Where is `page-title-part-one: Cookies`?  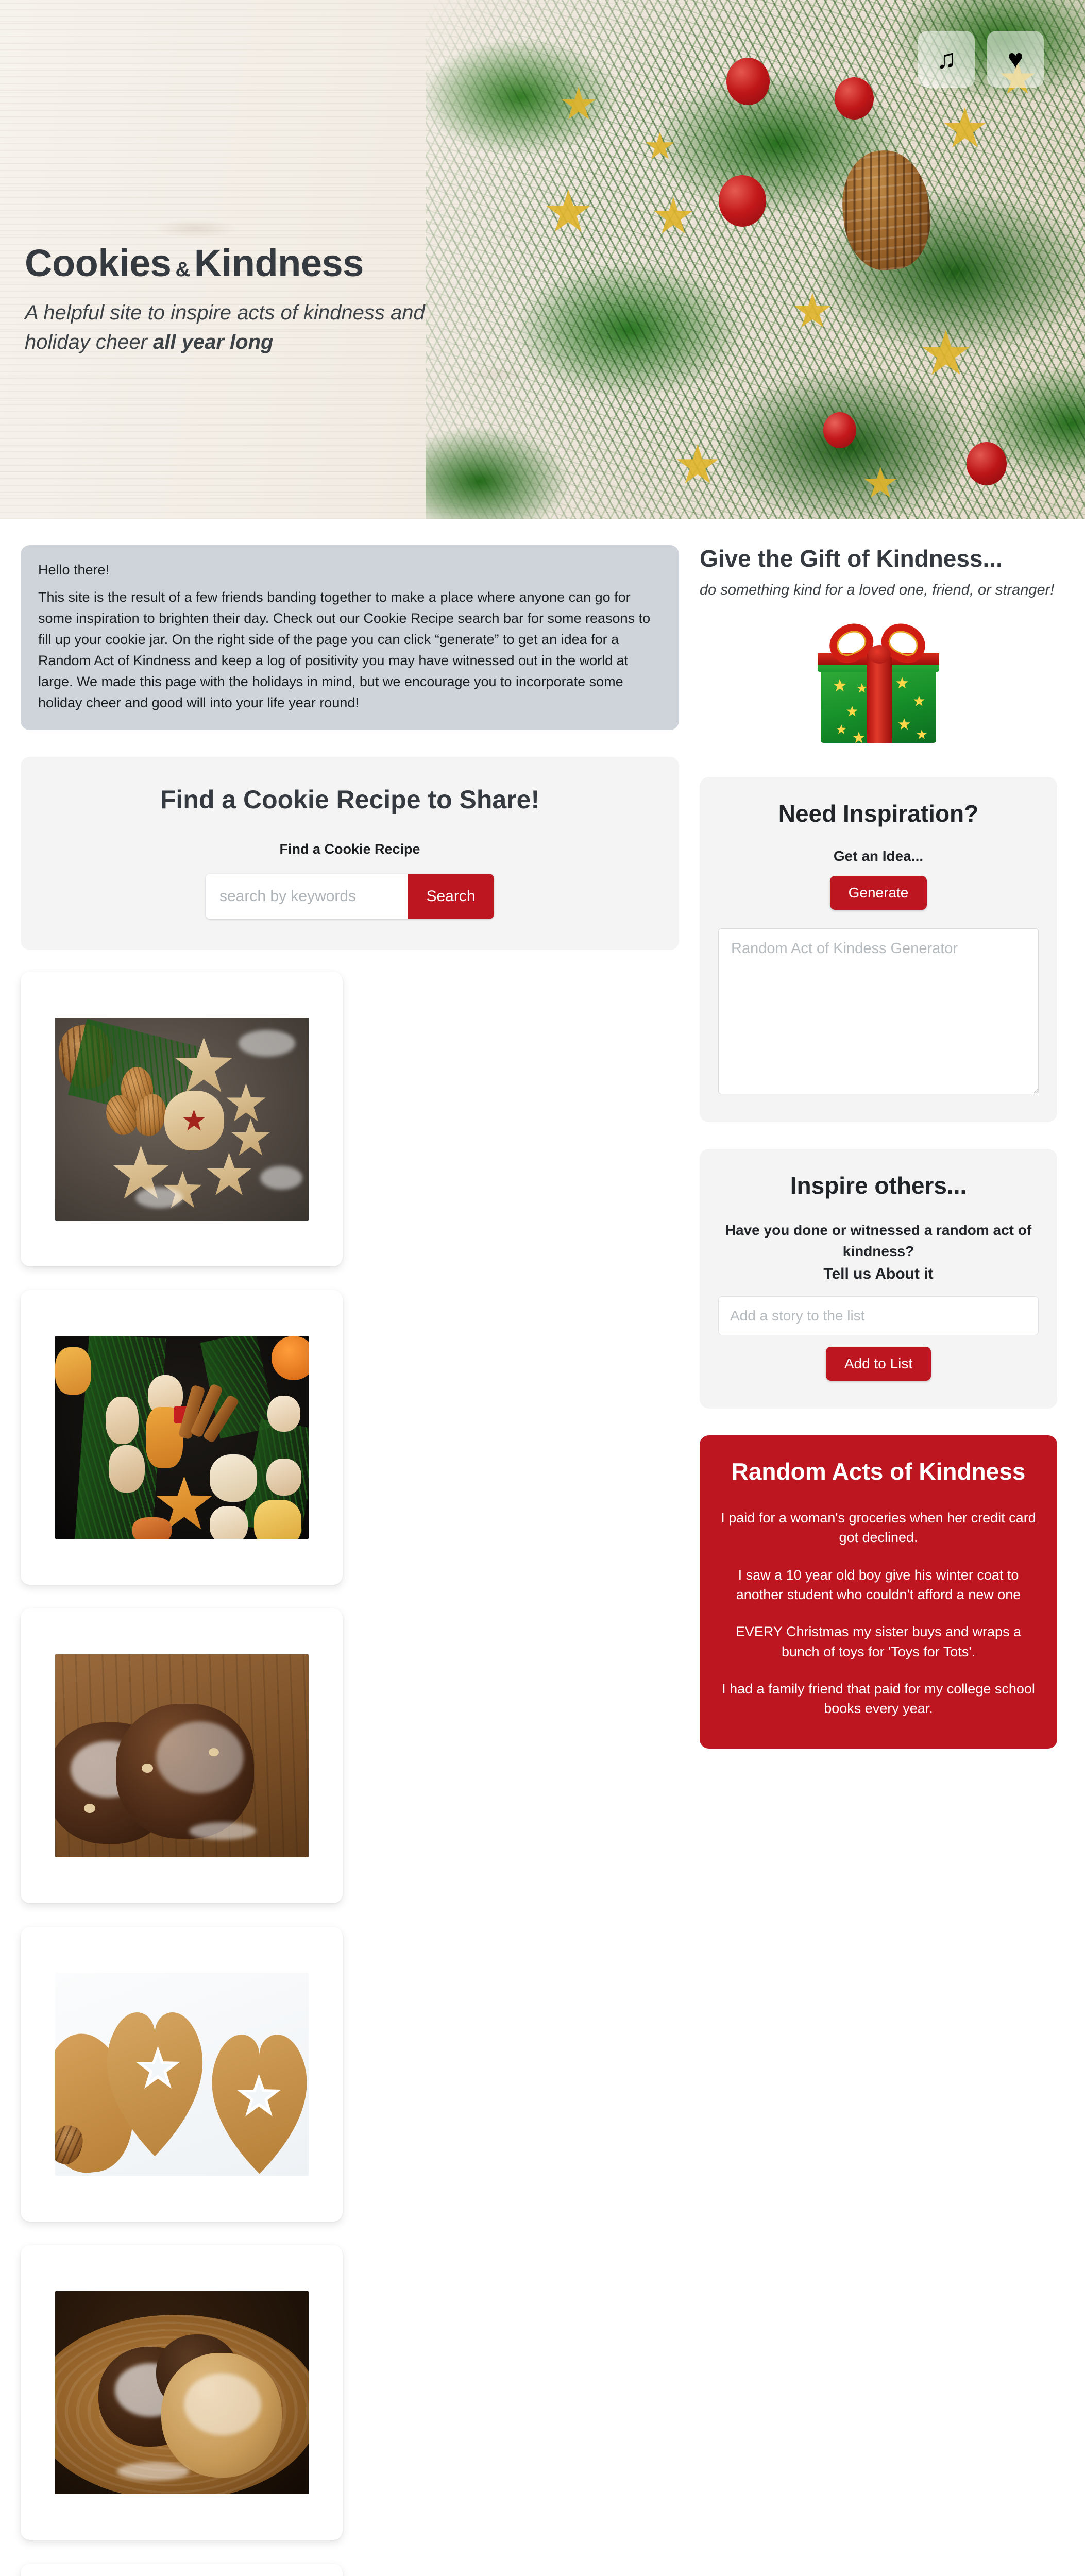 page-title-part-one: Cookies is located at coordinates (98, 263).